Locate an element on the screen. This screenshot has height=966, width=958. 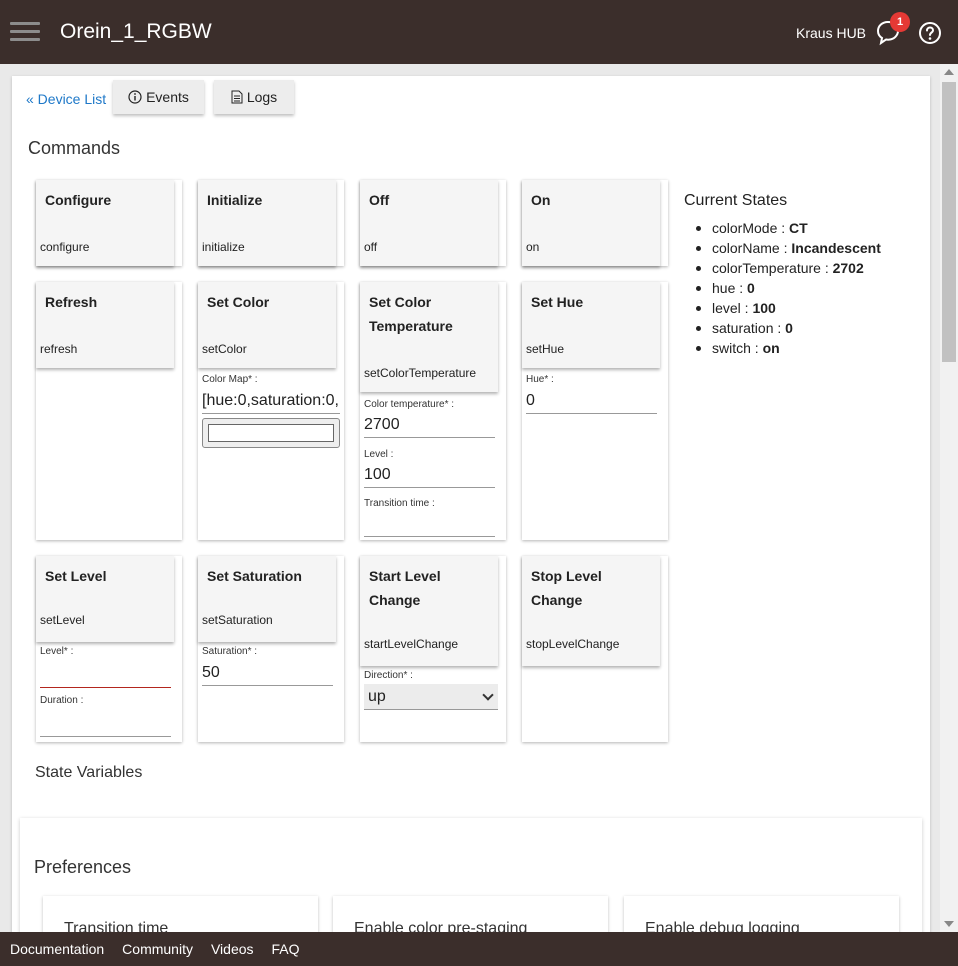
events-button: Events is located at coordinates (158, 97).